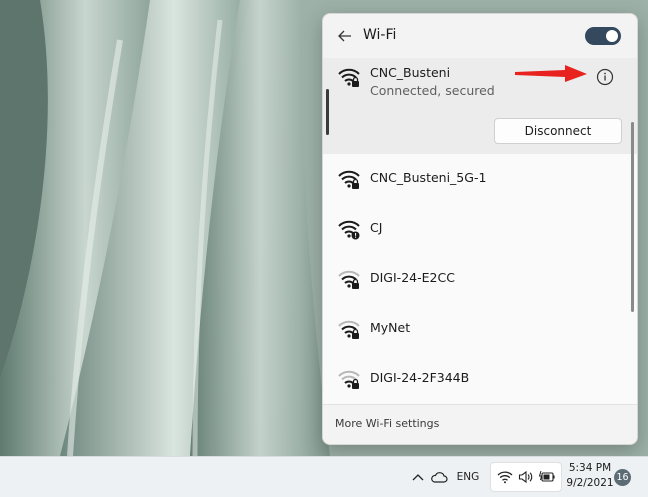 The image size is (648, 497). Describe the element at coordinates (327, 112) in the screenshot. I see `selection-indicator` at that location.